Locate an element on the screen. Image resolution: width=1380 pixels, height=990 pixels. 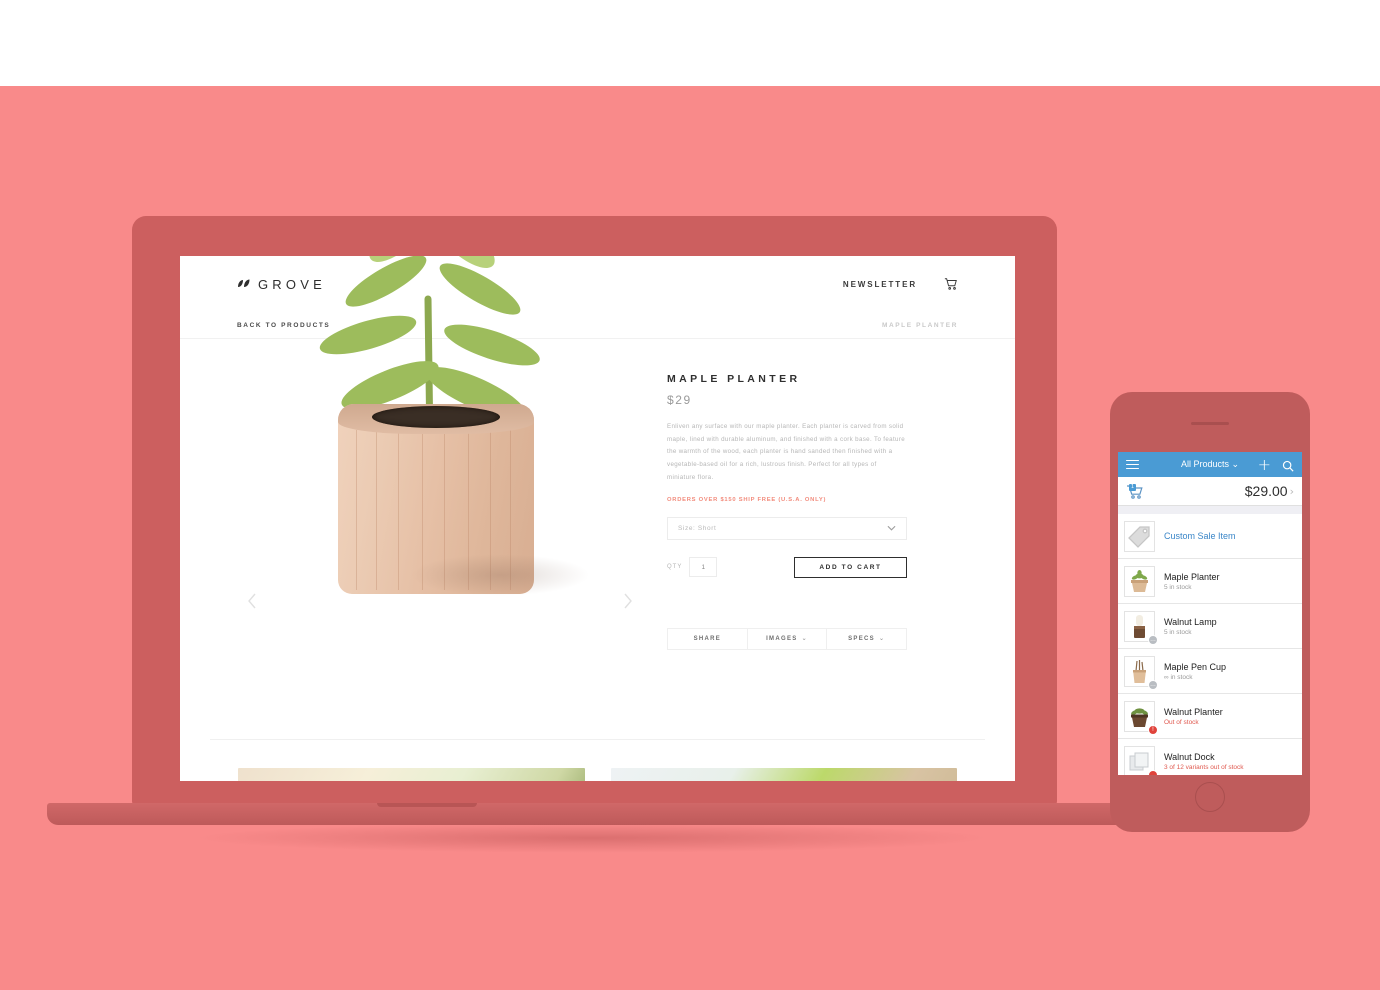
list-item: Maple Planter 5 in stock is located at coordinates (1210, 581).